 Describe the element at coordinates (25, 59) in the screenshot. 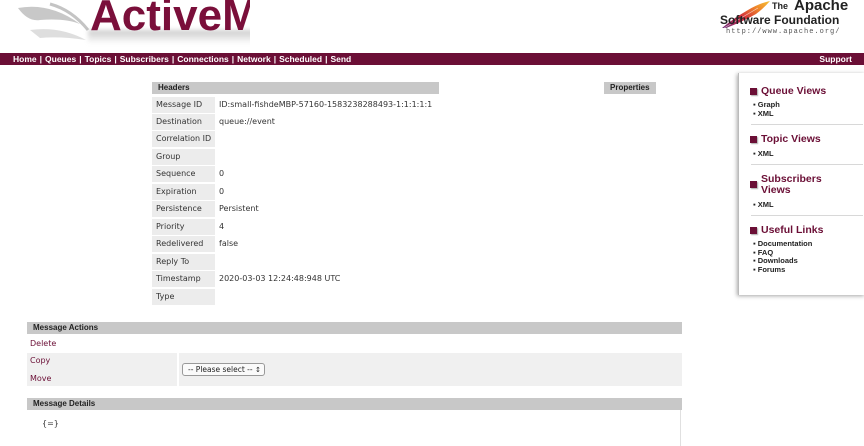

I see `nav-home-link: Home` at that location.